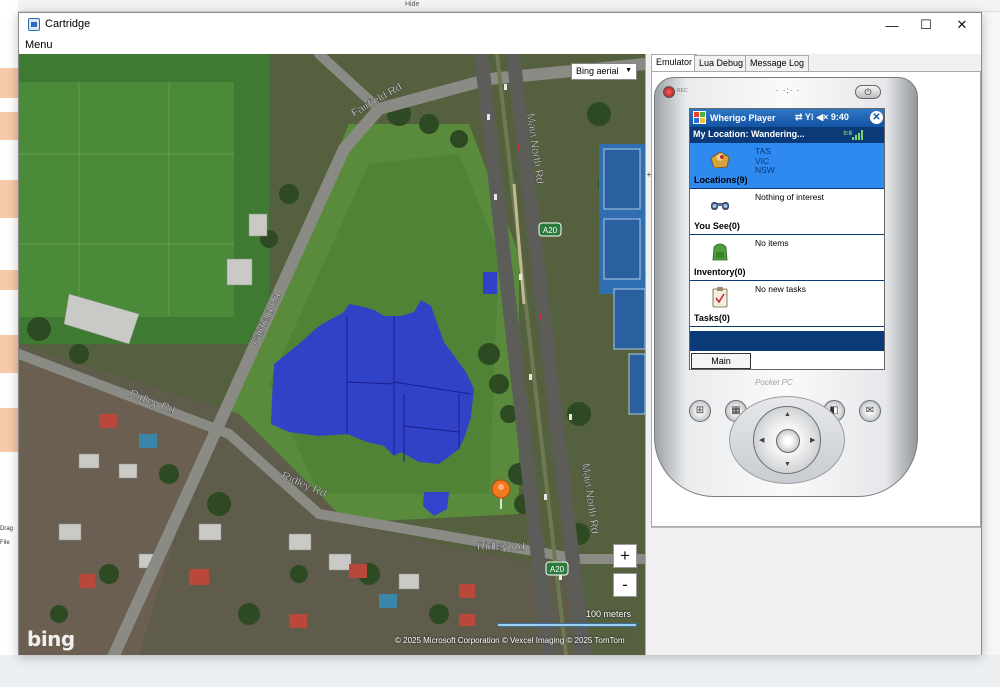  Describe the element at coordinates (721, 180) in the screenshot. I see `locations-label: Locations(9)` at that location.